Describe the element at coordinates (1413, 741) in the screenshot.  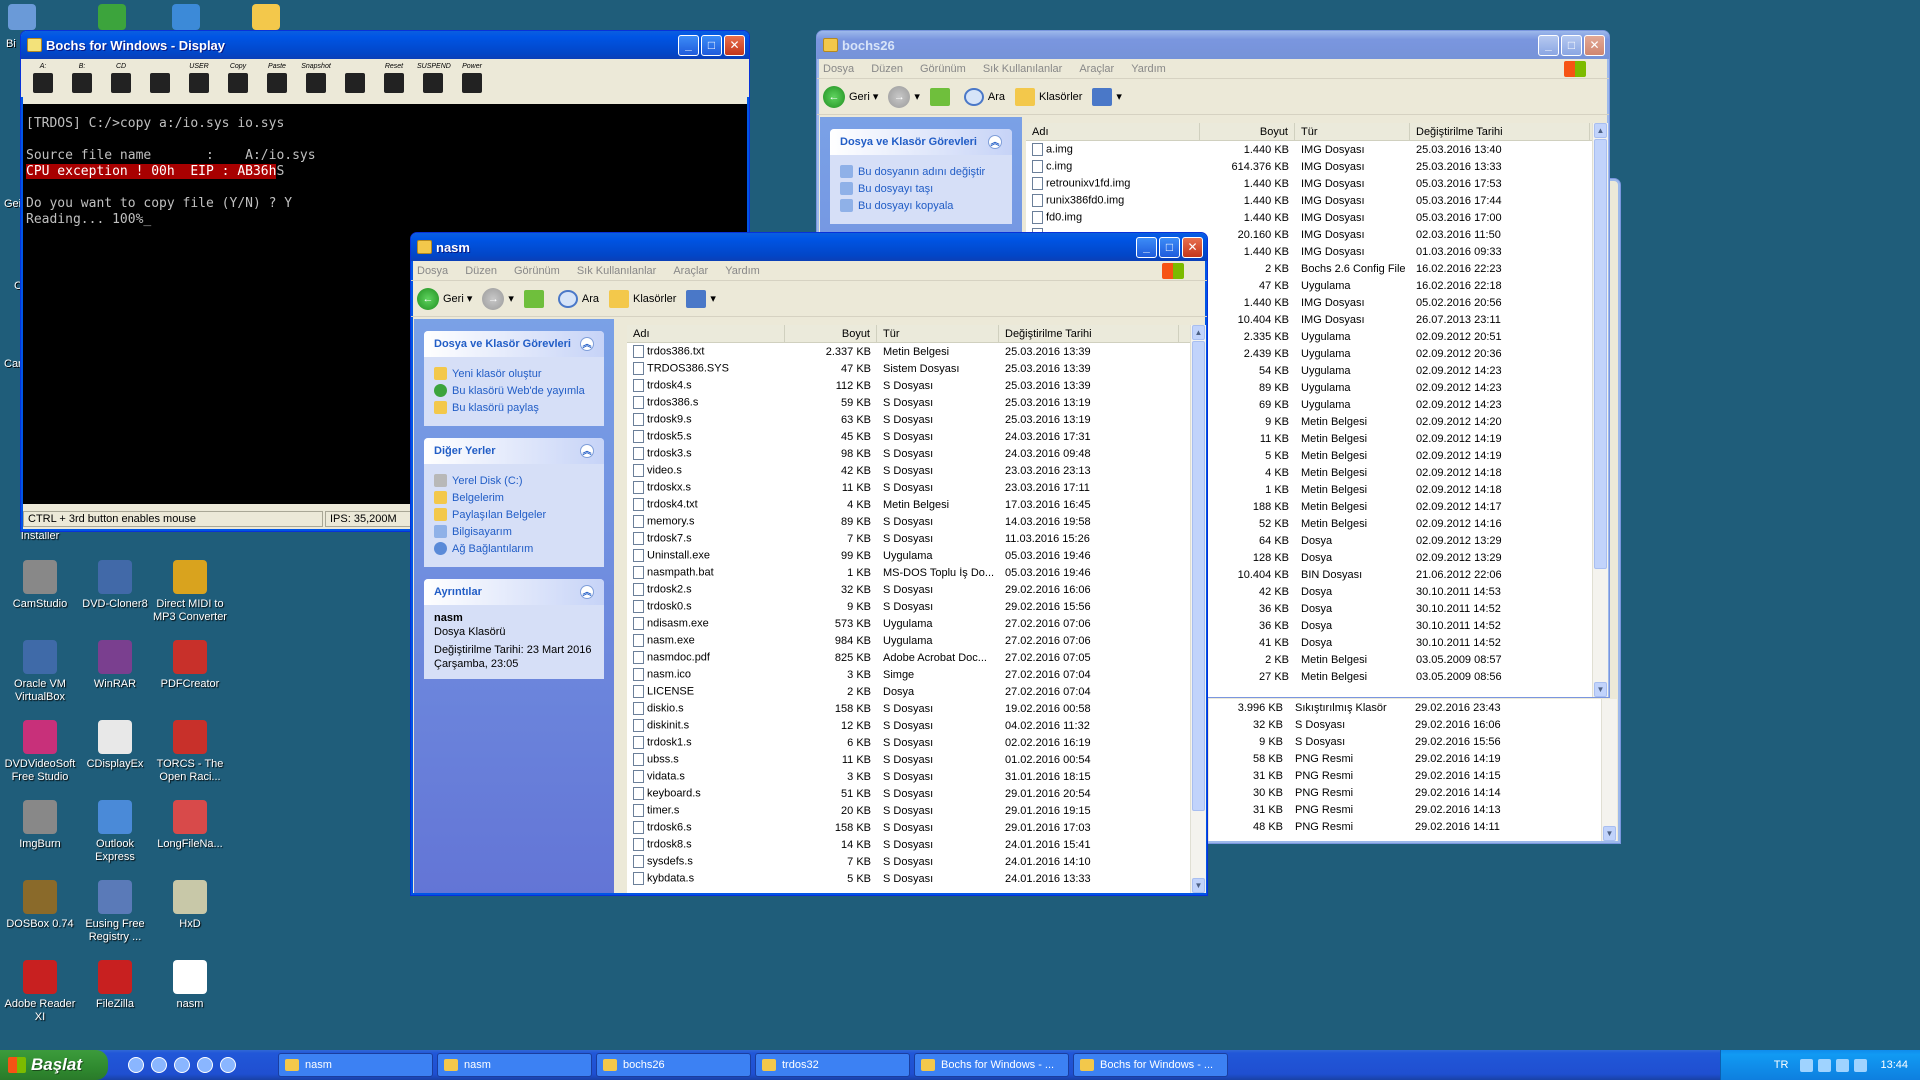
I see `file-row: 9 KB S Dosyası 29.02.2016 15:56` at that location.